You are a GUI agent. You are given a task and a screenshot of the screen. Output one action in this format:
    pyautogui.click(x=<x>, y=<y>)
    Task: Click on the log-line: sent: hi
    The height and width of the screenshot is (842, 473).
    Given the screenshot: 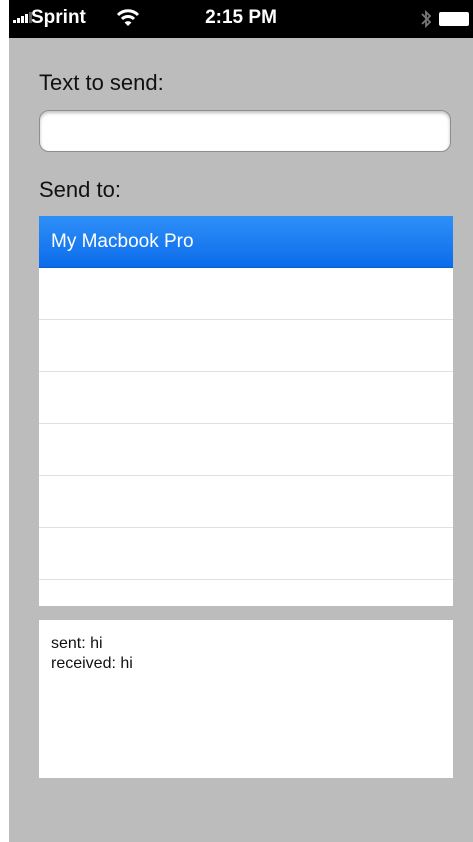 What is the action you would take?
    pyautogui.click(x=77, y=643)
    